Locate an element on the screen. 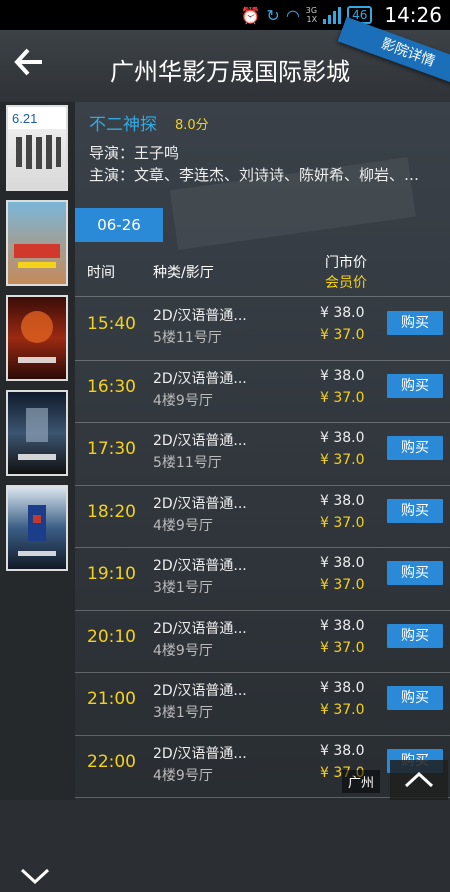 This screenshot has width=450, height=892. chevron-down-icon is located at coordinates (35, 877).